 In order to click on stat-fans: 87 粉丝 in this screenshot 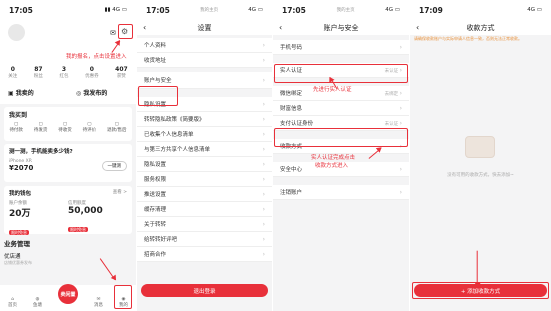, I will do `click(38, 72)`.